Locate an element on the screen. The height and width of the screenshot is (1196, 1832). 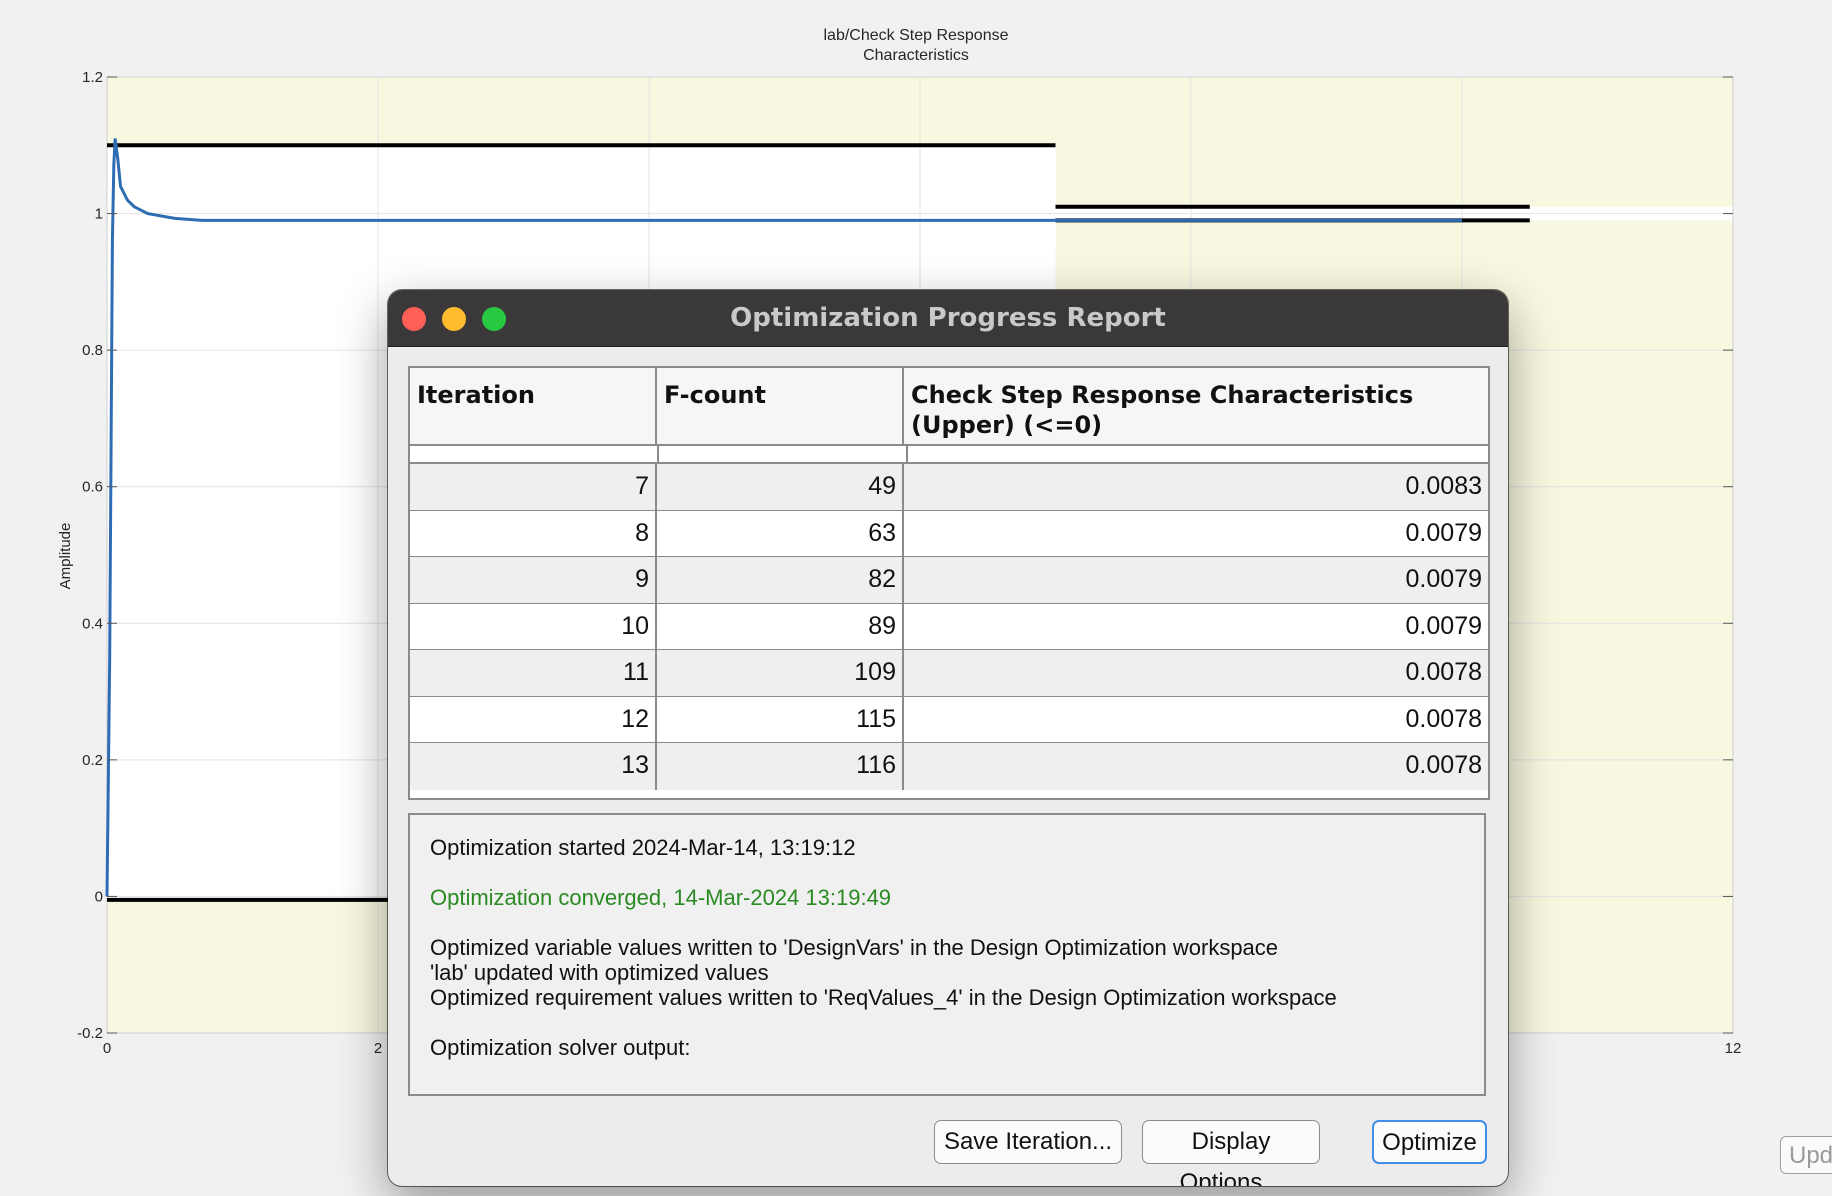
log-solver-output: Optimization solver output: is located at coordinates (560, 1047).